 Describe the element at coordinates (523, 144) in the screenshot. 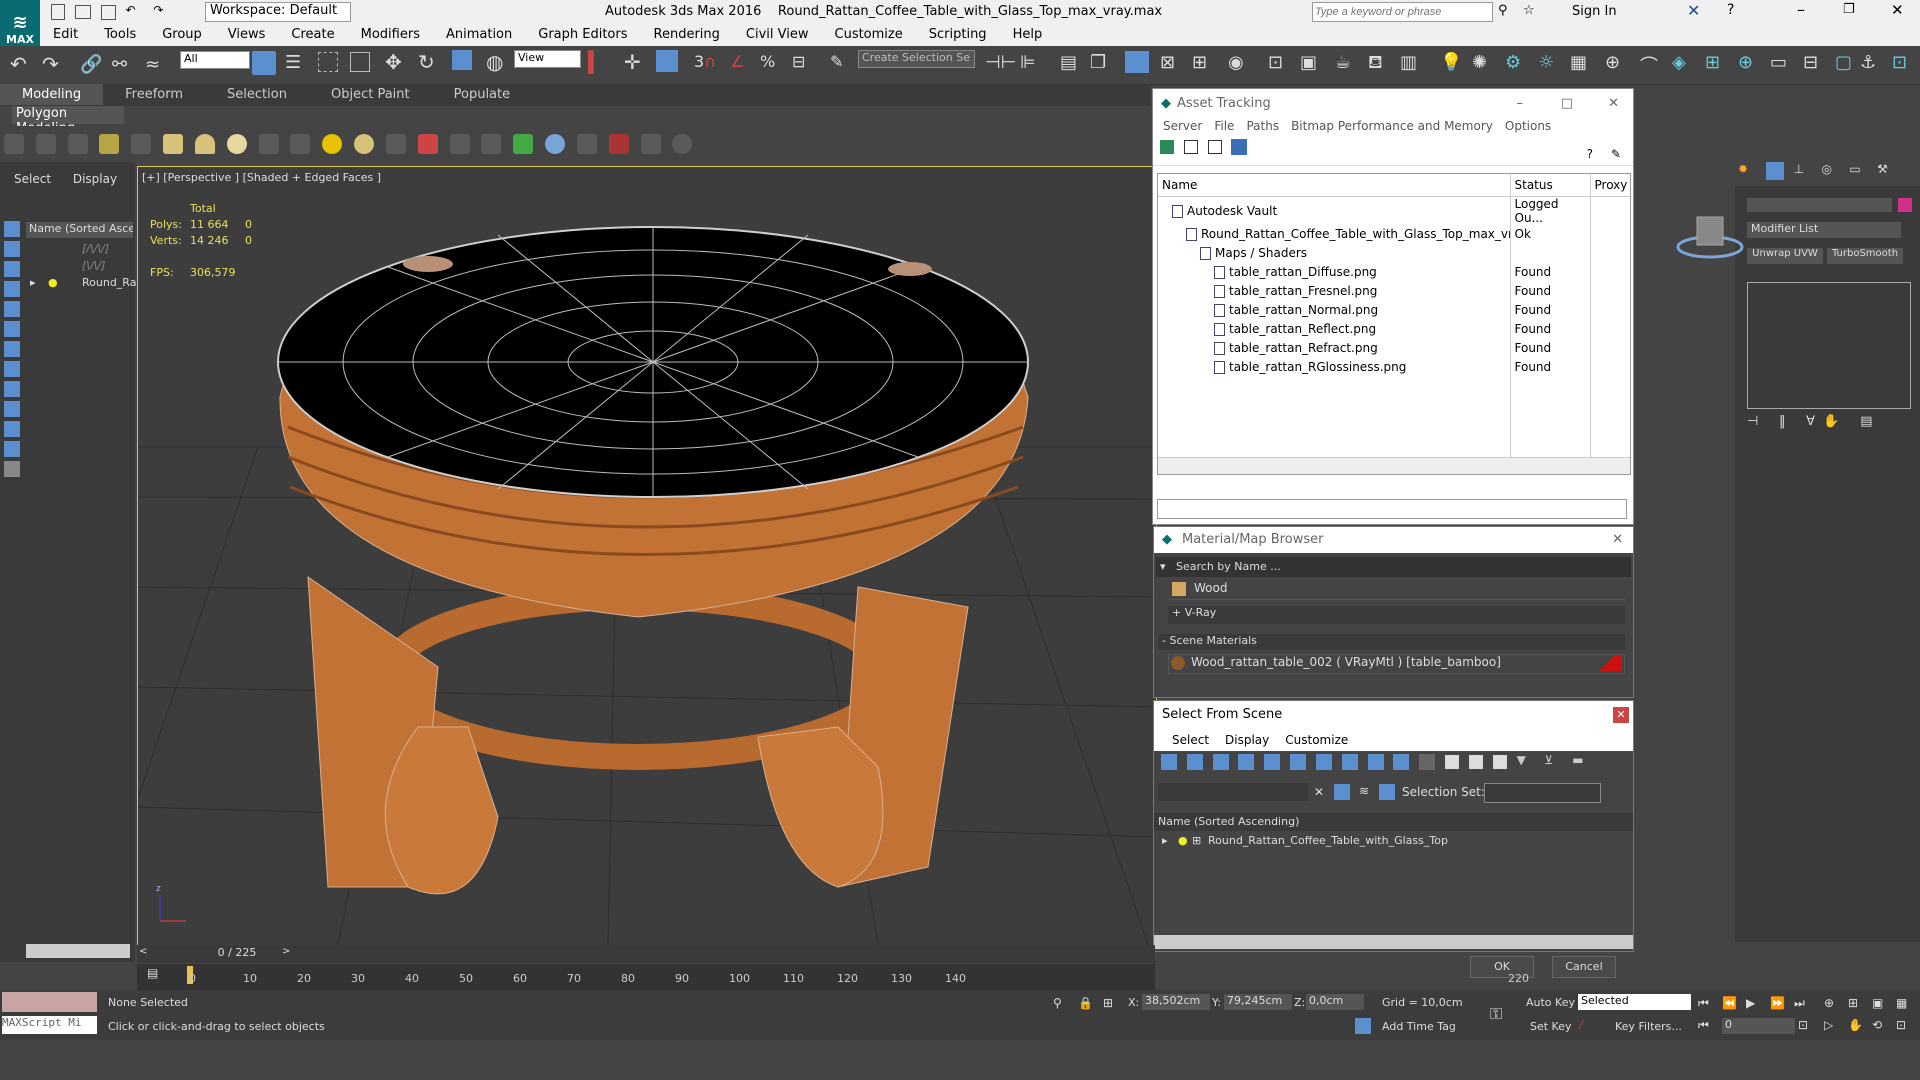

I see `plant-icon` at that location.